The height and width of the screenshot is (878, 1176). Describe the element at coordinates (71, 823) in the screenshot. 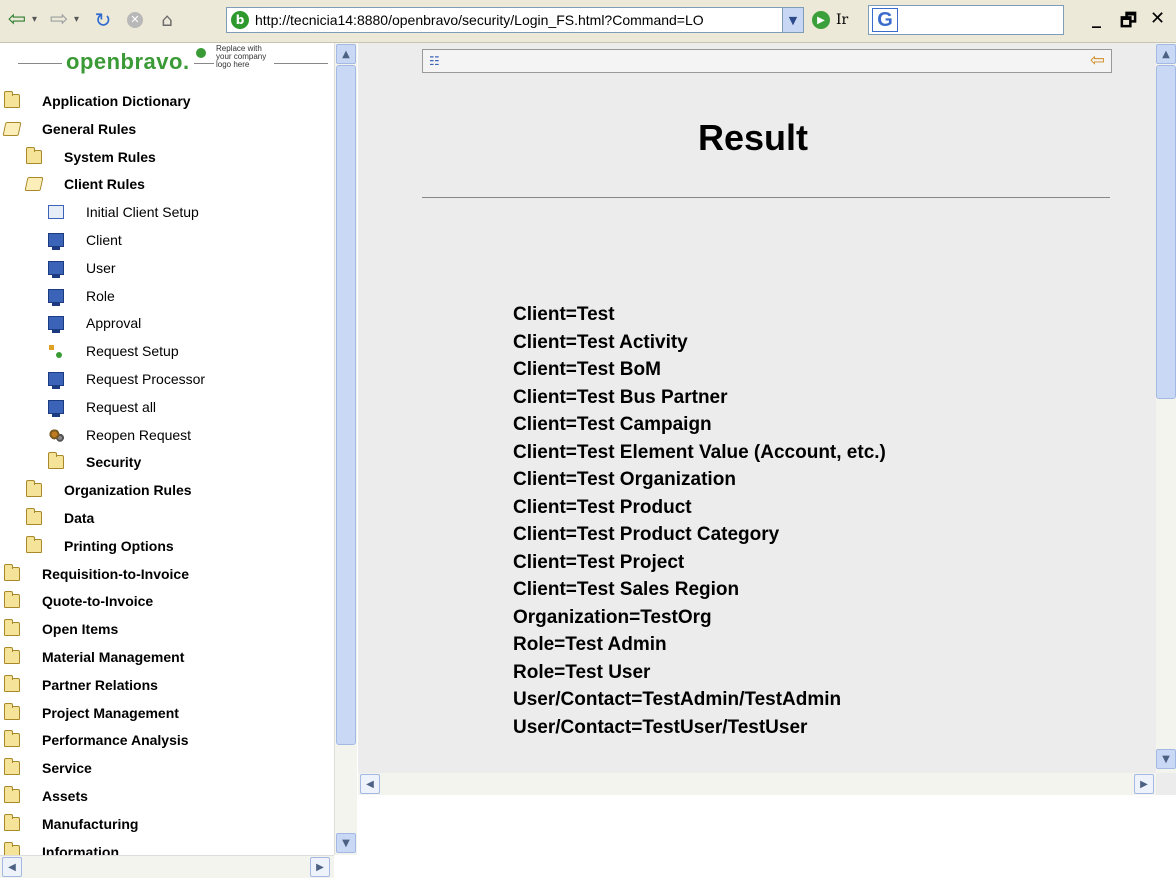

I see `menu-item-manufacturing: Manufacturing` at that location.